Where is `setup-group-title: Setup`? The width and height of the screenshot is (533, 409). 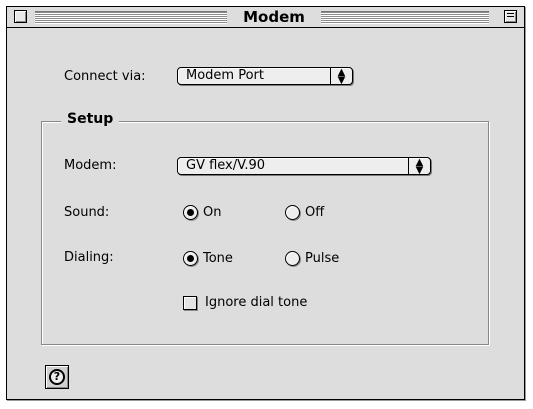
setup-group-title: Setup is located at coordinates (90, 119).